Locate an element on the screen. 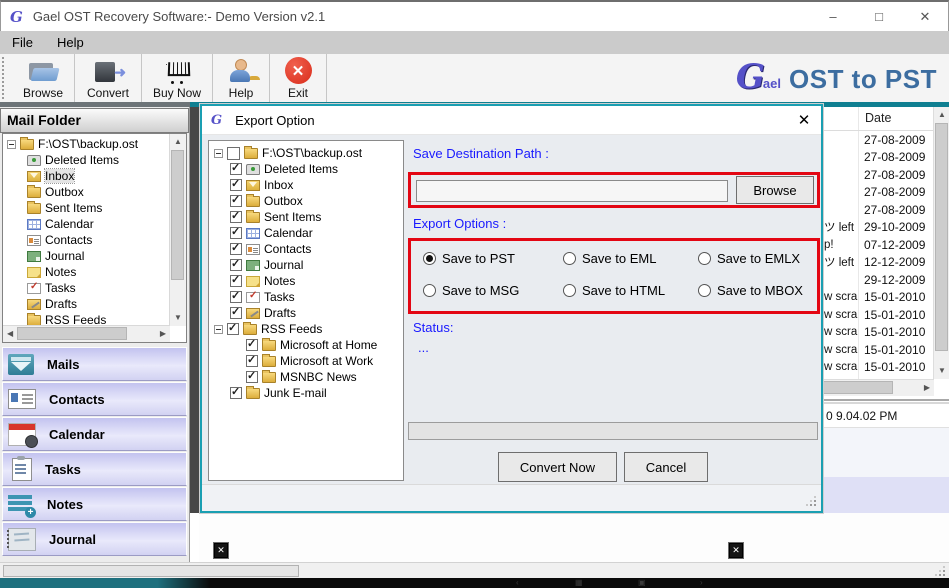 The width and height of the screenshot is (949, 588). help-button: Help is located at coordinates (241, 78).